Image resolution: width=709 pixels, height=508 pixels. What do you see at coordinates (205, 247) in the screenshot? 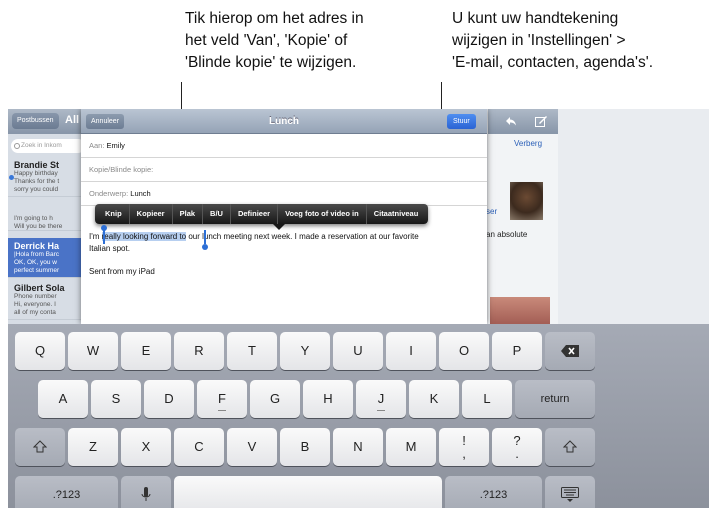
I see `selection-end-handle` at bounding box center [205, 247].